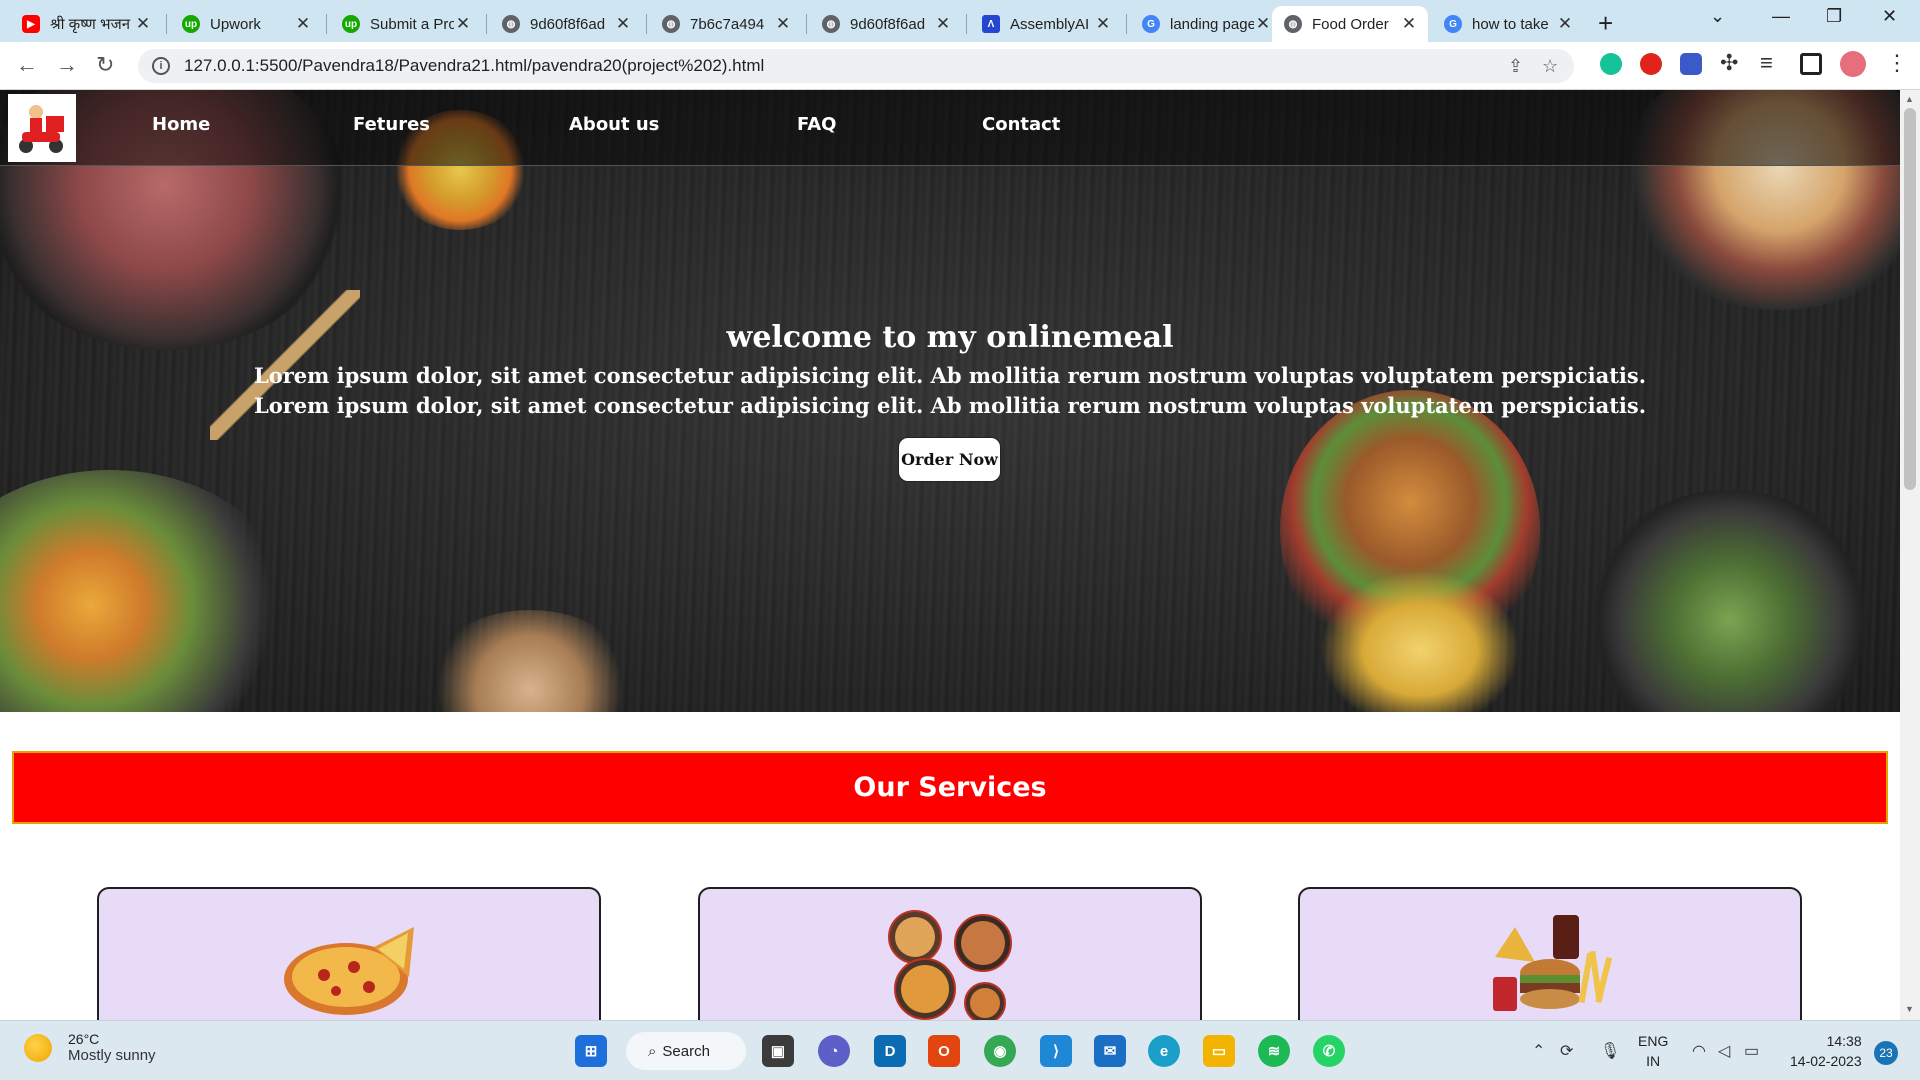 This screenshot has width=1920, height=1080. Describe the element at coordinates (614, 124) in the screenshot. I see `nav-about-link: About us` at that location.